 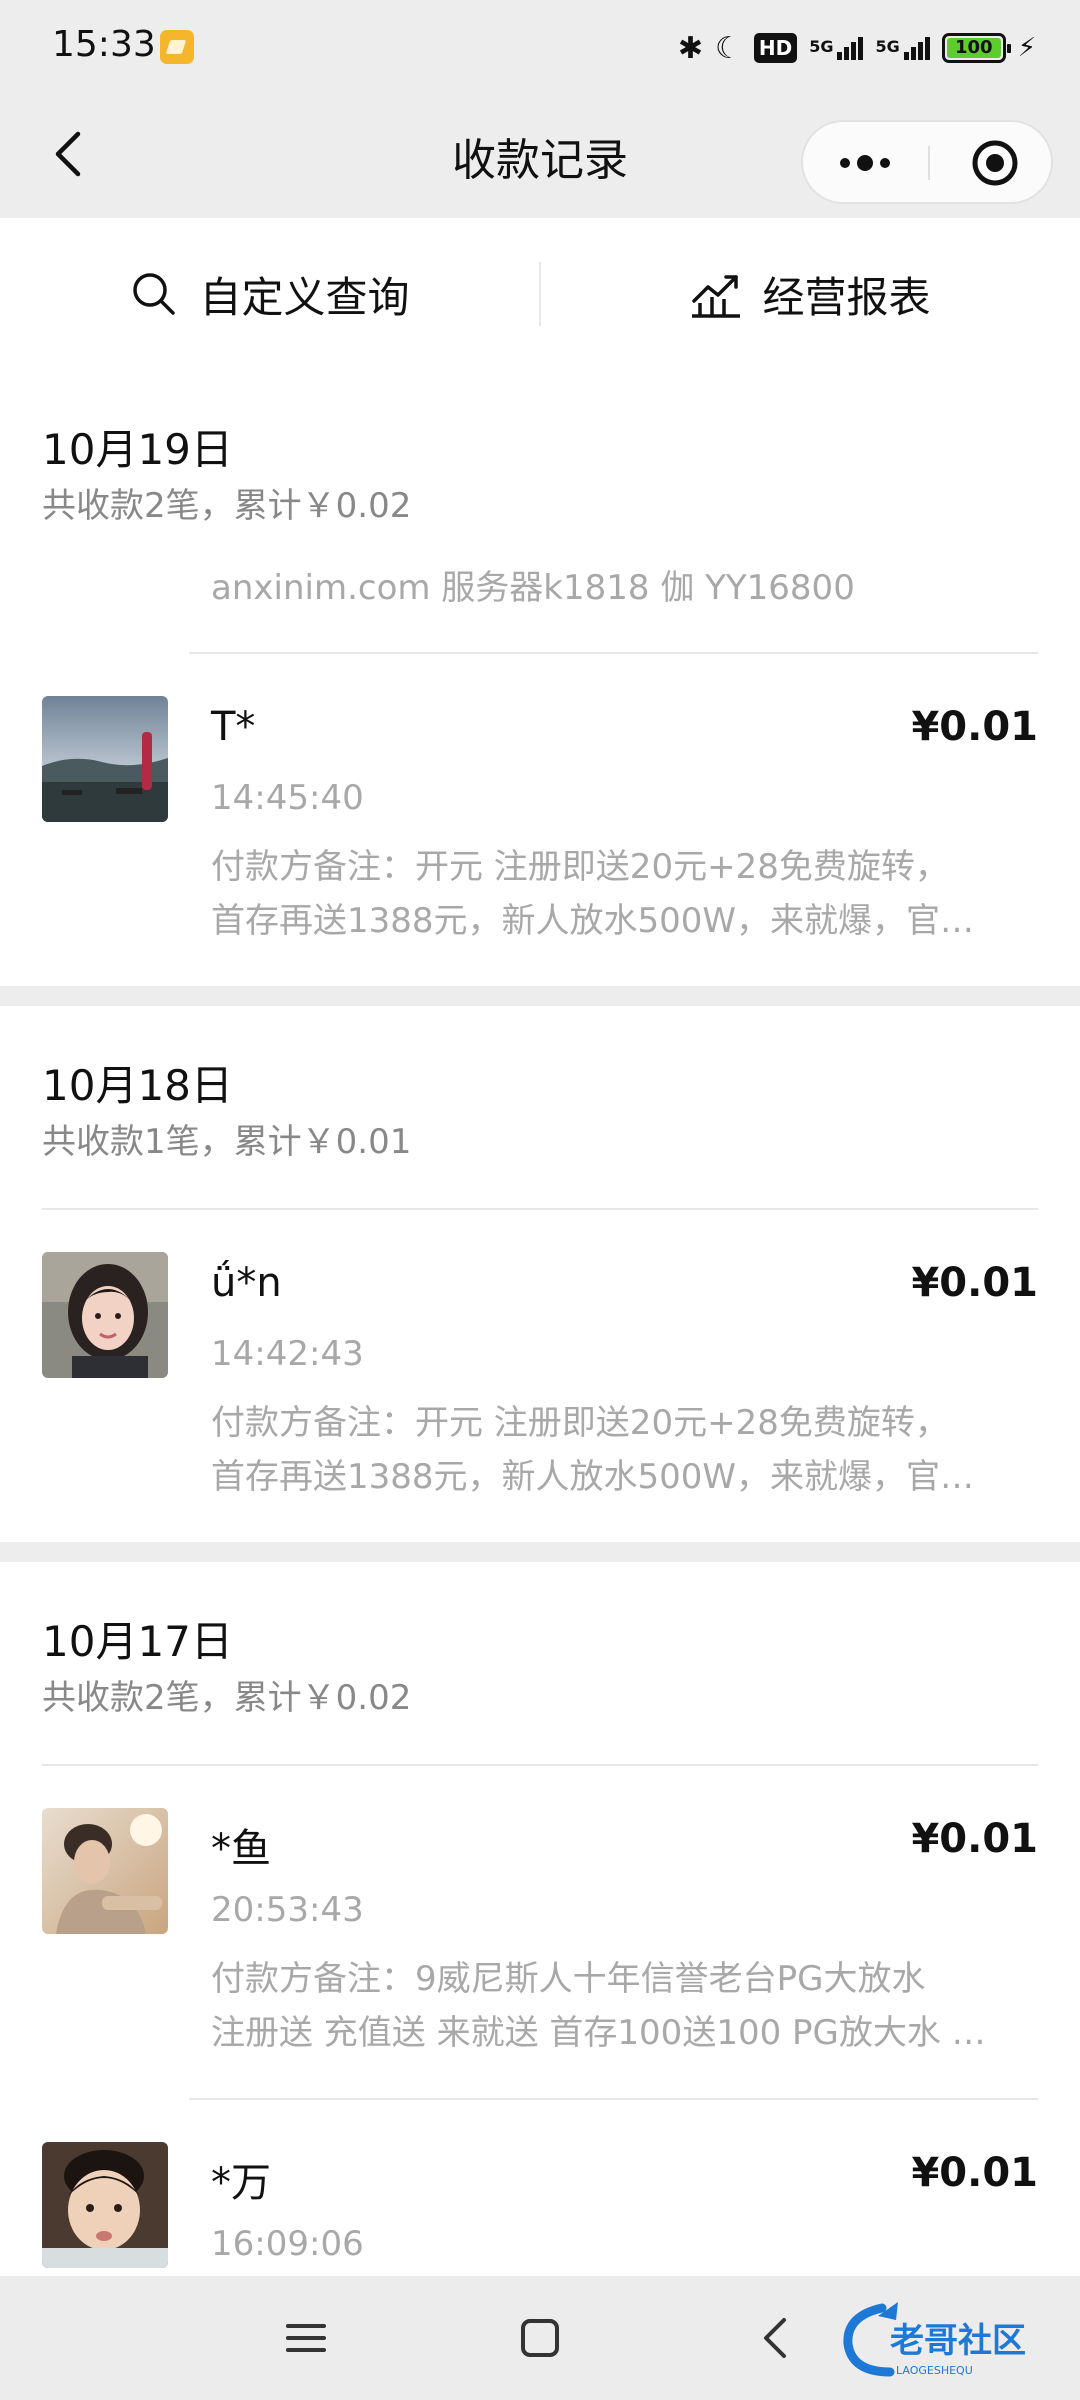 I want to click on menu-capsule, so click(x=927, y=162).